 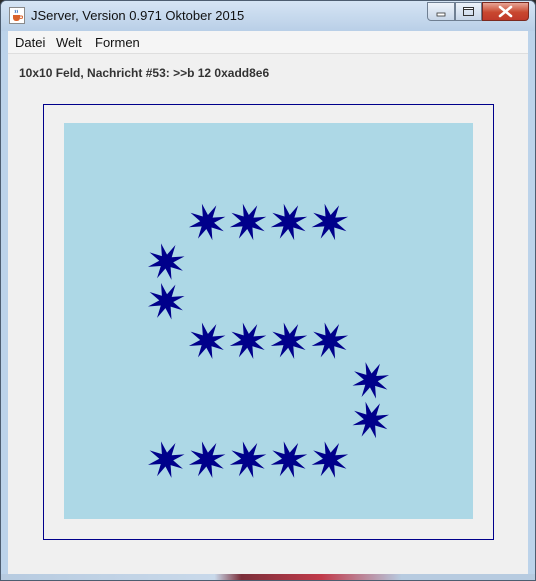 I want to click on menu-datei: Datei, so click(x=30, y=42).